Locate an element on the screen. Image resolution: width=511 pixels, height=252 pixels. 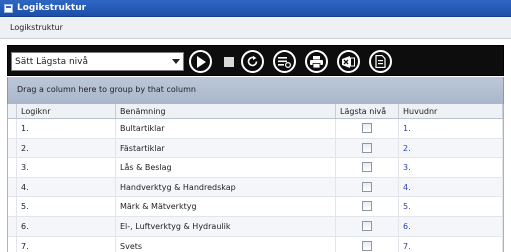
table-row: 6. El-, Luftverktyg & Hydraulik 6. is located at coordinates (255, 226).